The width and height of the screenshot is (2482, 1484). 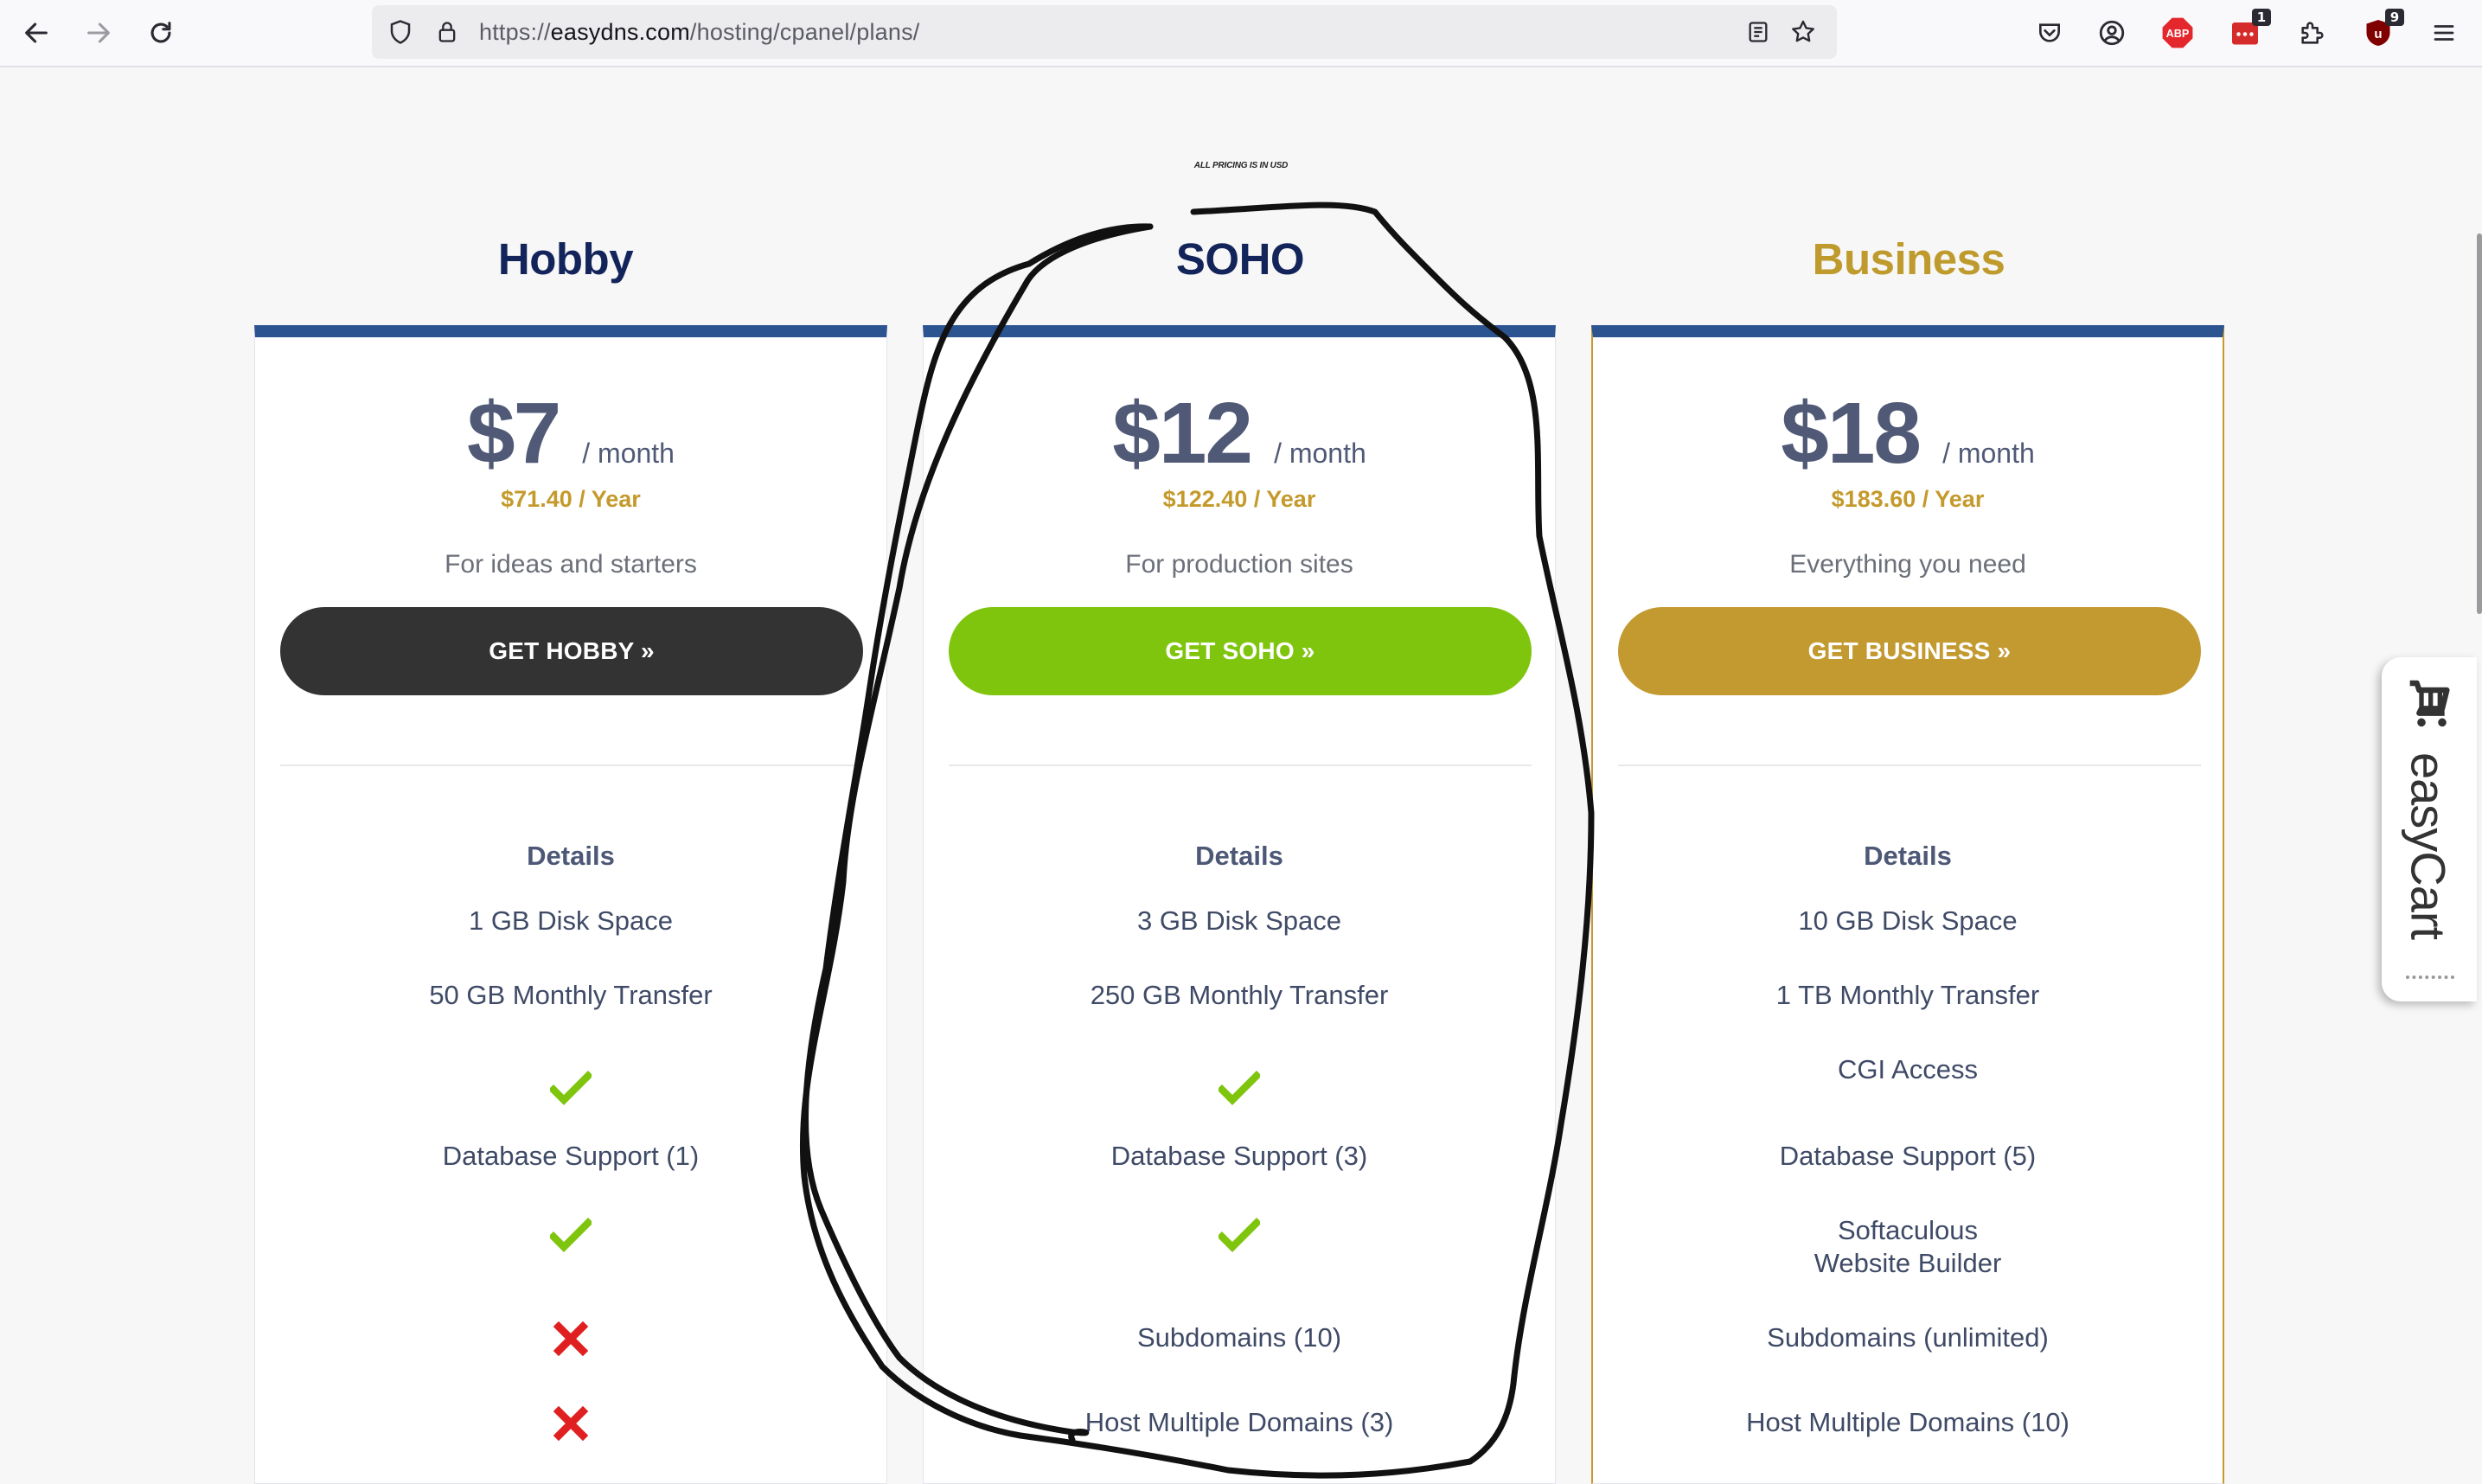 I want to click on extension-red-icon: 1, so click(x=2247, y=32).